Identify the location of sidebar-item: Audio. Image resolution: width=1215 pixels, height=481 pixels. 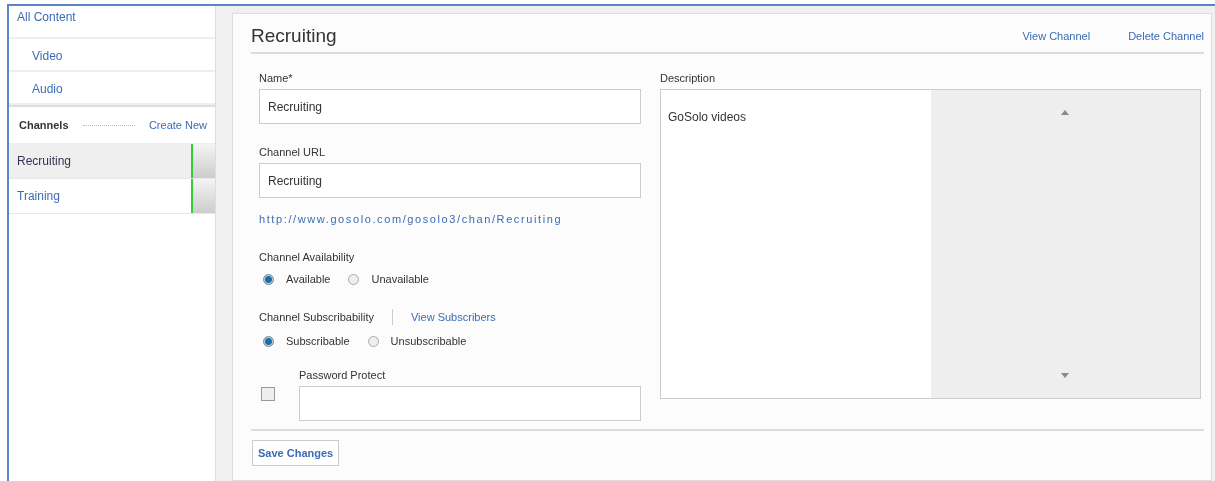
(112, 88).